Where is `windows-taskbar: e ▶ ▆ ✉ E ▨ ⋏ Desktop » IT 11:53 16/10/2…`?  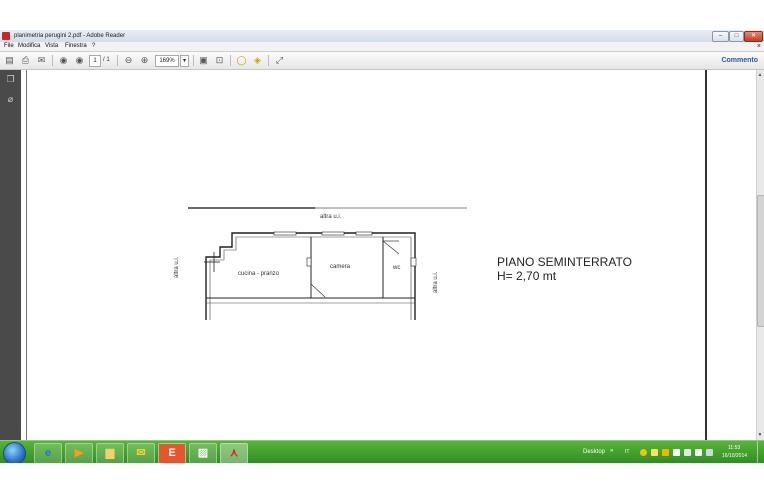 windows-taskbar: e ▶ ▆ ✉ E ▨ ⋏ Desktop » IT 11:53 16/10/2… is located at coordinates (382, 452).